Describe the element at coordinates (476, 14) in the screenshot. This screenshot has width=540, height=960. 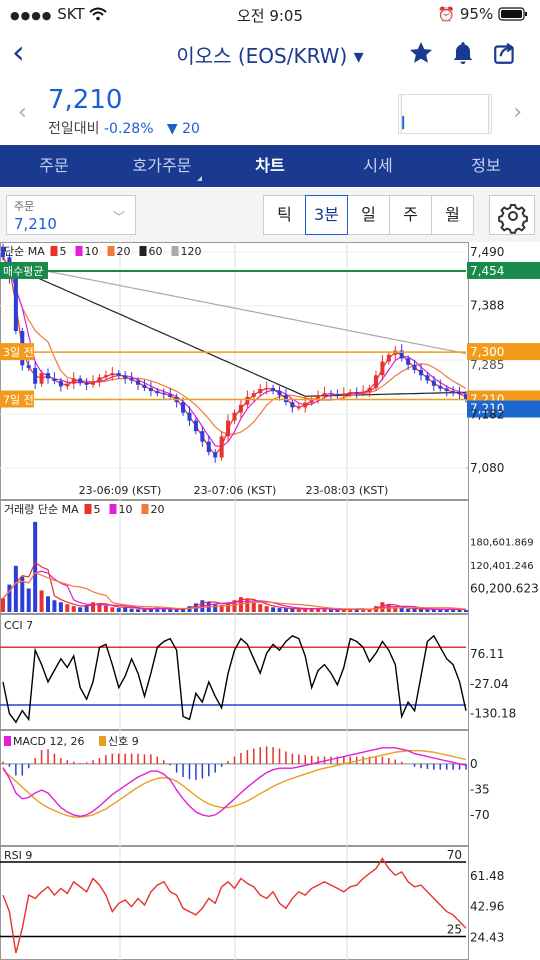
I see `battery-percent: 95%` at that location.